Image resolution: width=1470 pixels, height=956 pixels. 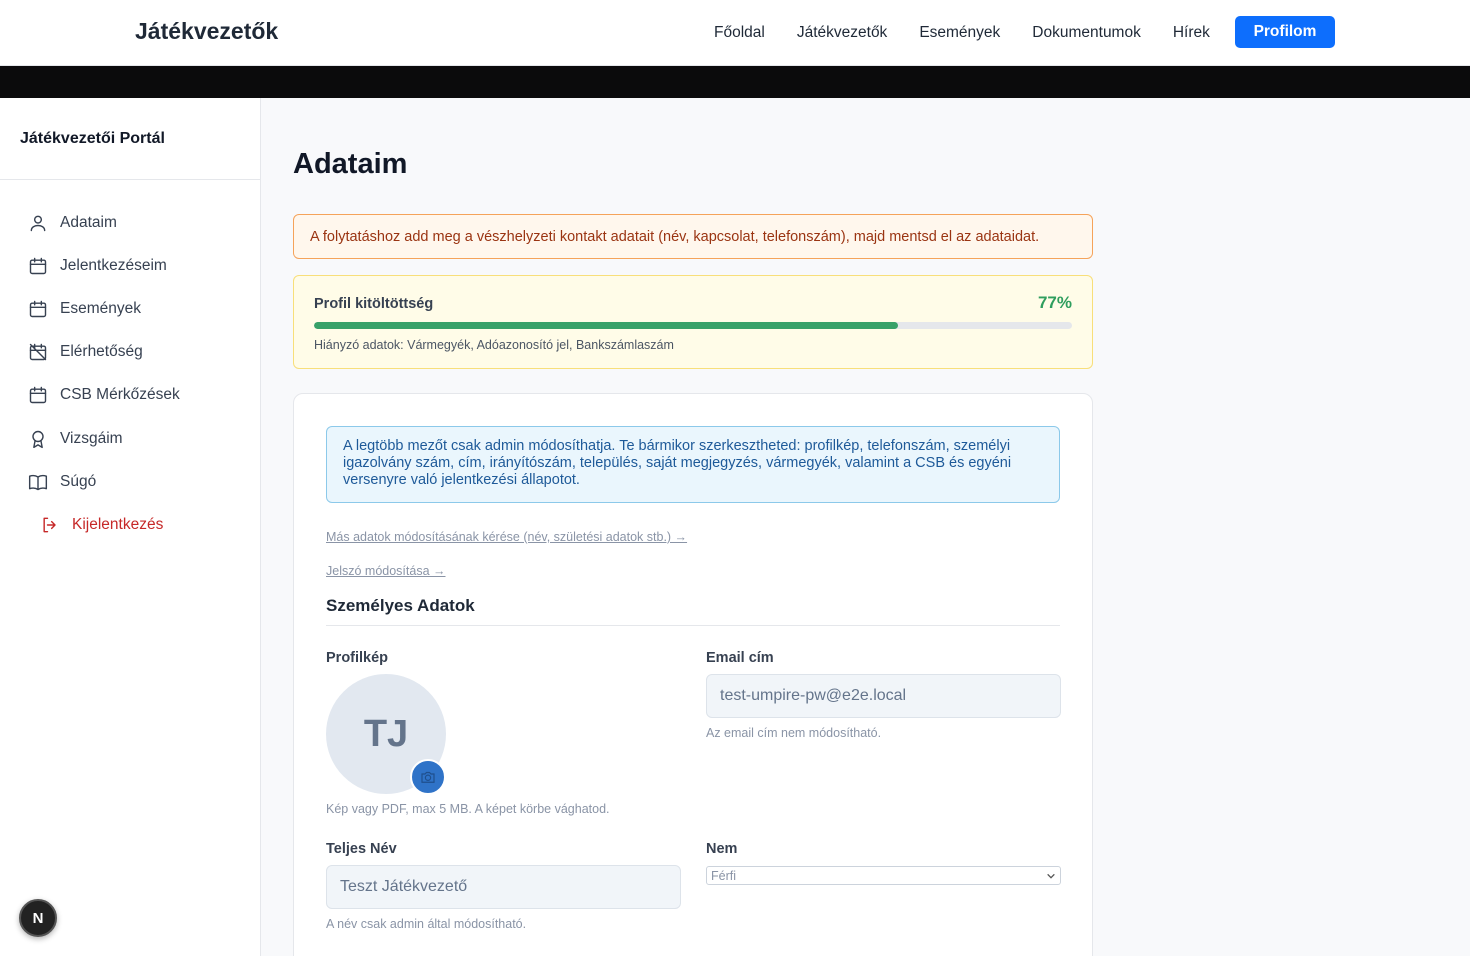 What do you see at coordinates (374, 304) in the screenshot?
I see `progress-label: Profil kitöltöttség` at bounding box center [374, 304].